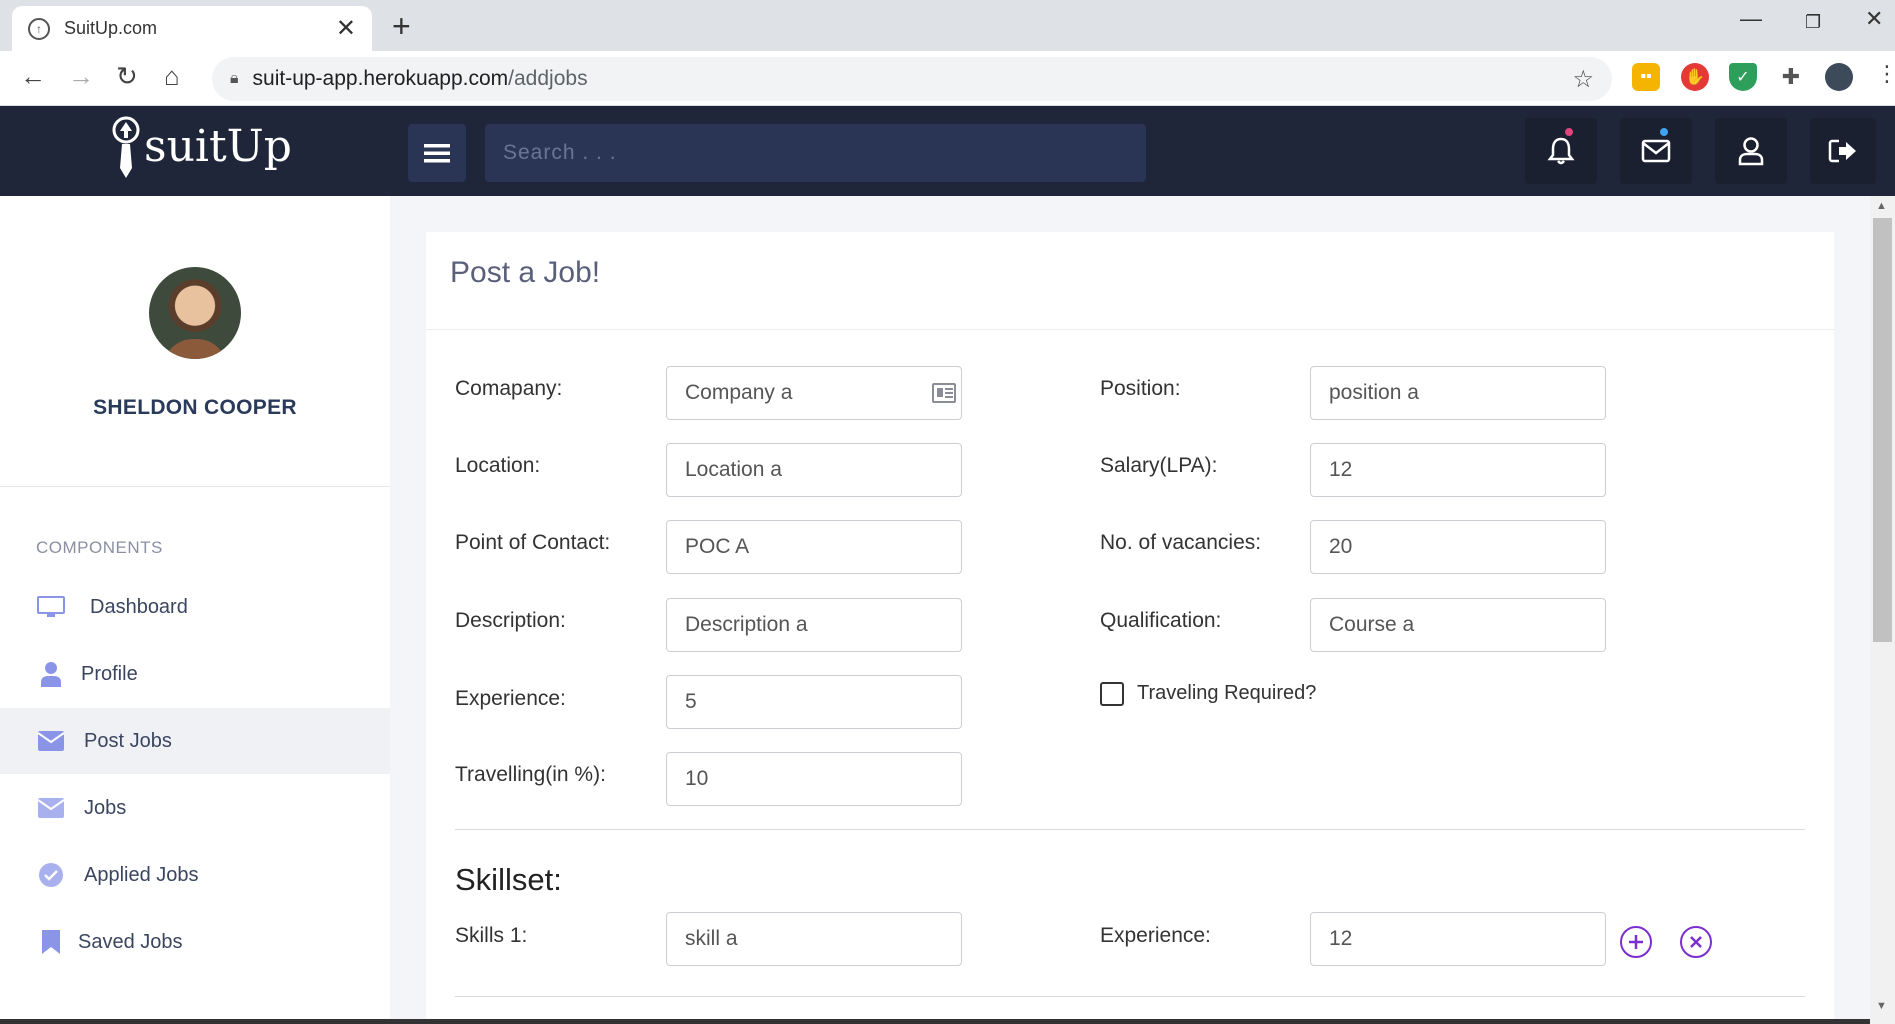 The height and width of the screenshot is (1024, 1895). I want to click on site-favicon-icon: ↑, so click(39, 28).